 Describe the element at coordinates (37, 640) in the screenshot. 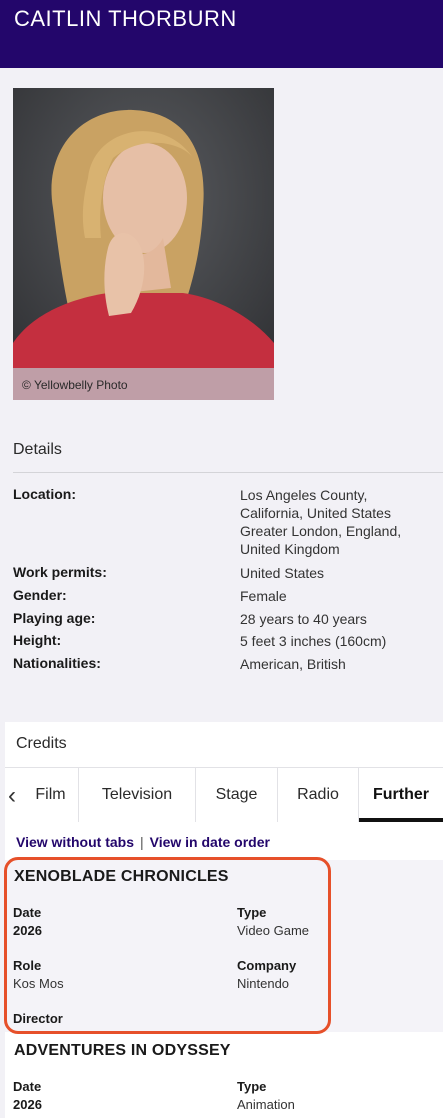

I see `height-label: Height:` at that location.